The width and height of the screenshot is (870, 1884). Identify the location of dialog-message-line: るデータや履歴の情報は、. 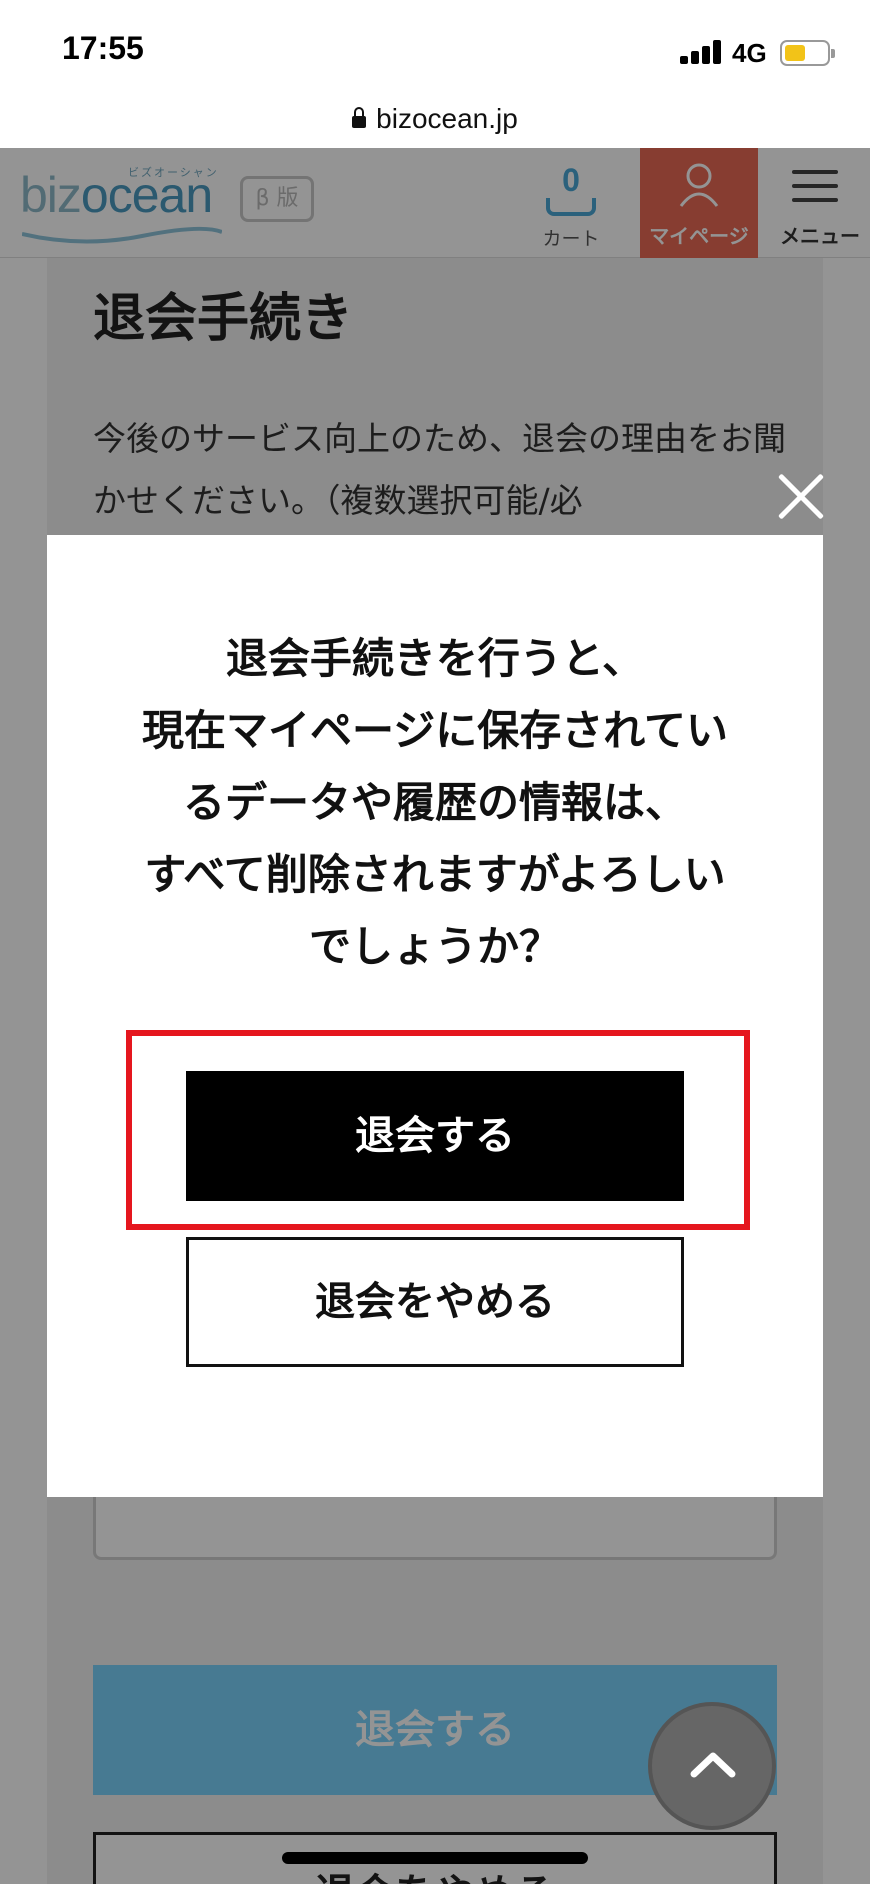
(434, 802).